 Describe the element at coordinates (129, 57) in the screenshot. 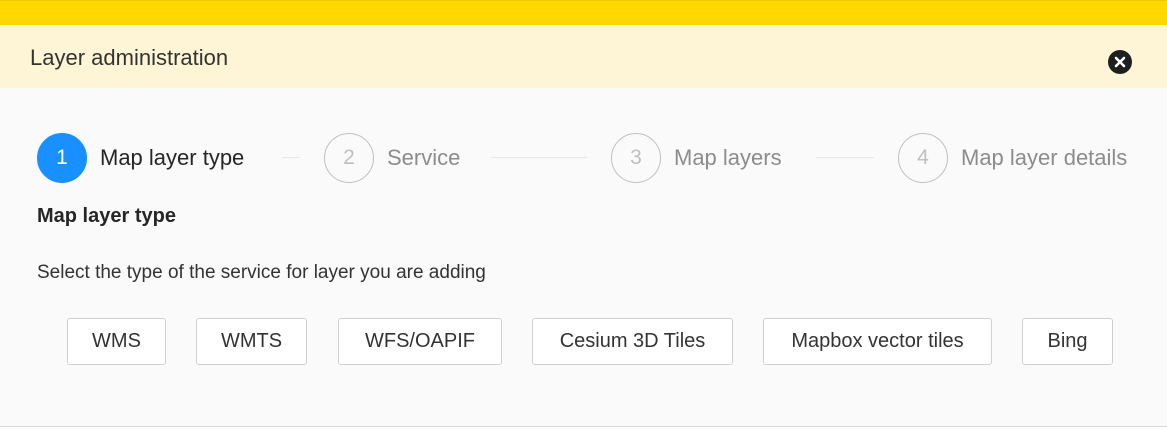

I see `dialog-title: Layer administration` at that location.